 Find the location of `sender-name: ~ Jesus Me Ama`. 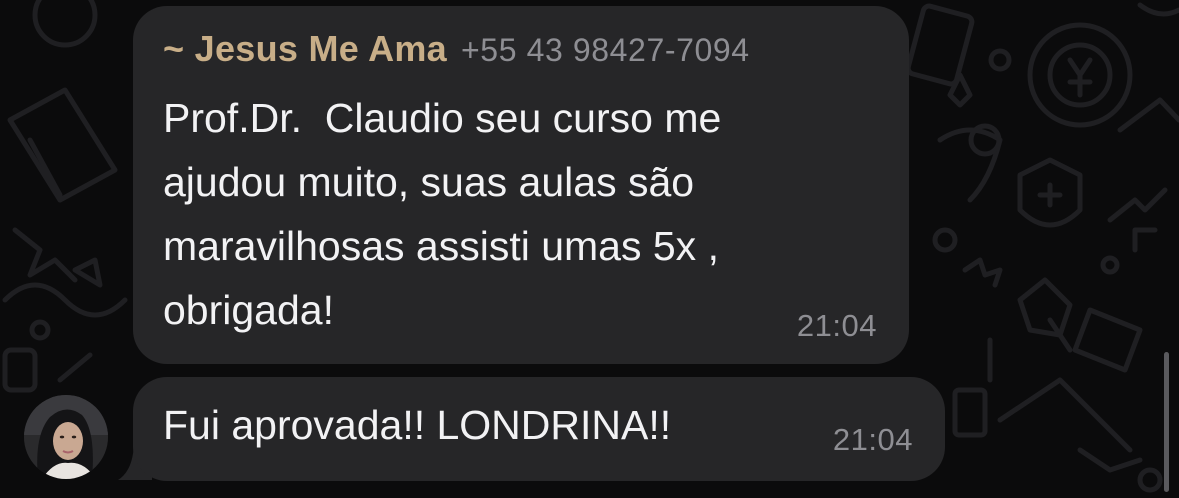

sender-name: ~ Jesus Me Ama is located at coordinates (305, 48).